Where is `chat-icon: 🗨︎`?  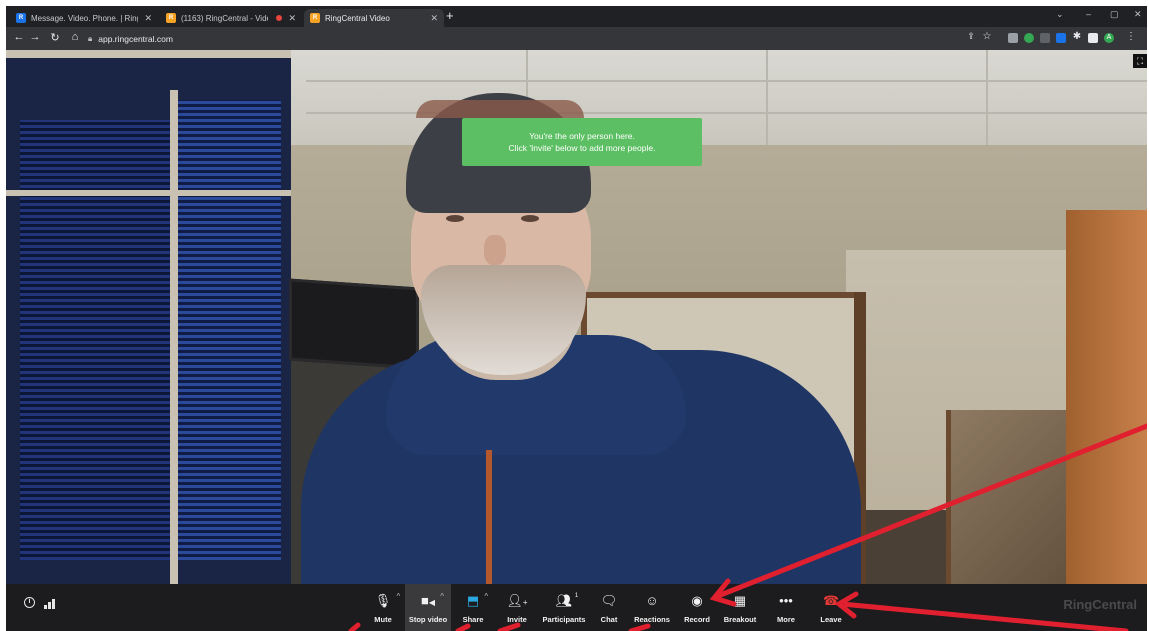
chat-icon: 🗨︎ is located at coordinates (609, 600).